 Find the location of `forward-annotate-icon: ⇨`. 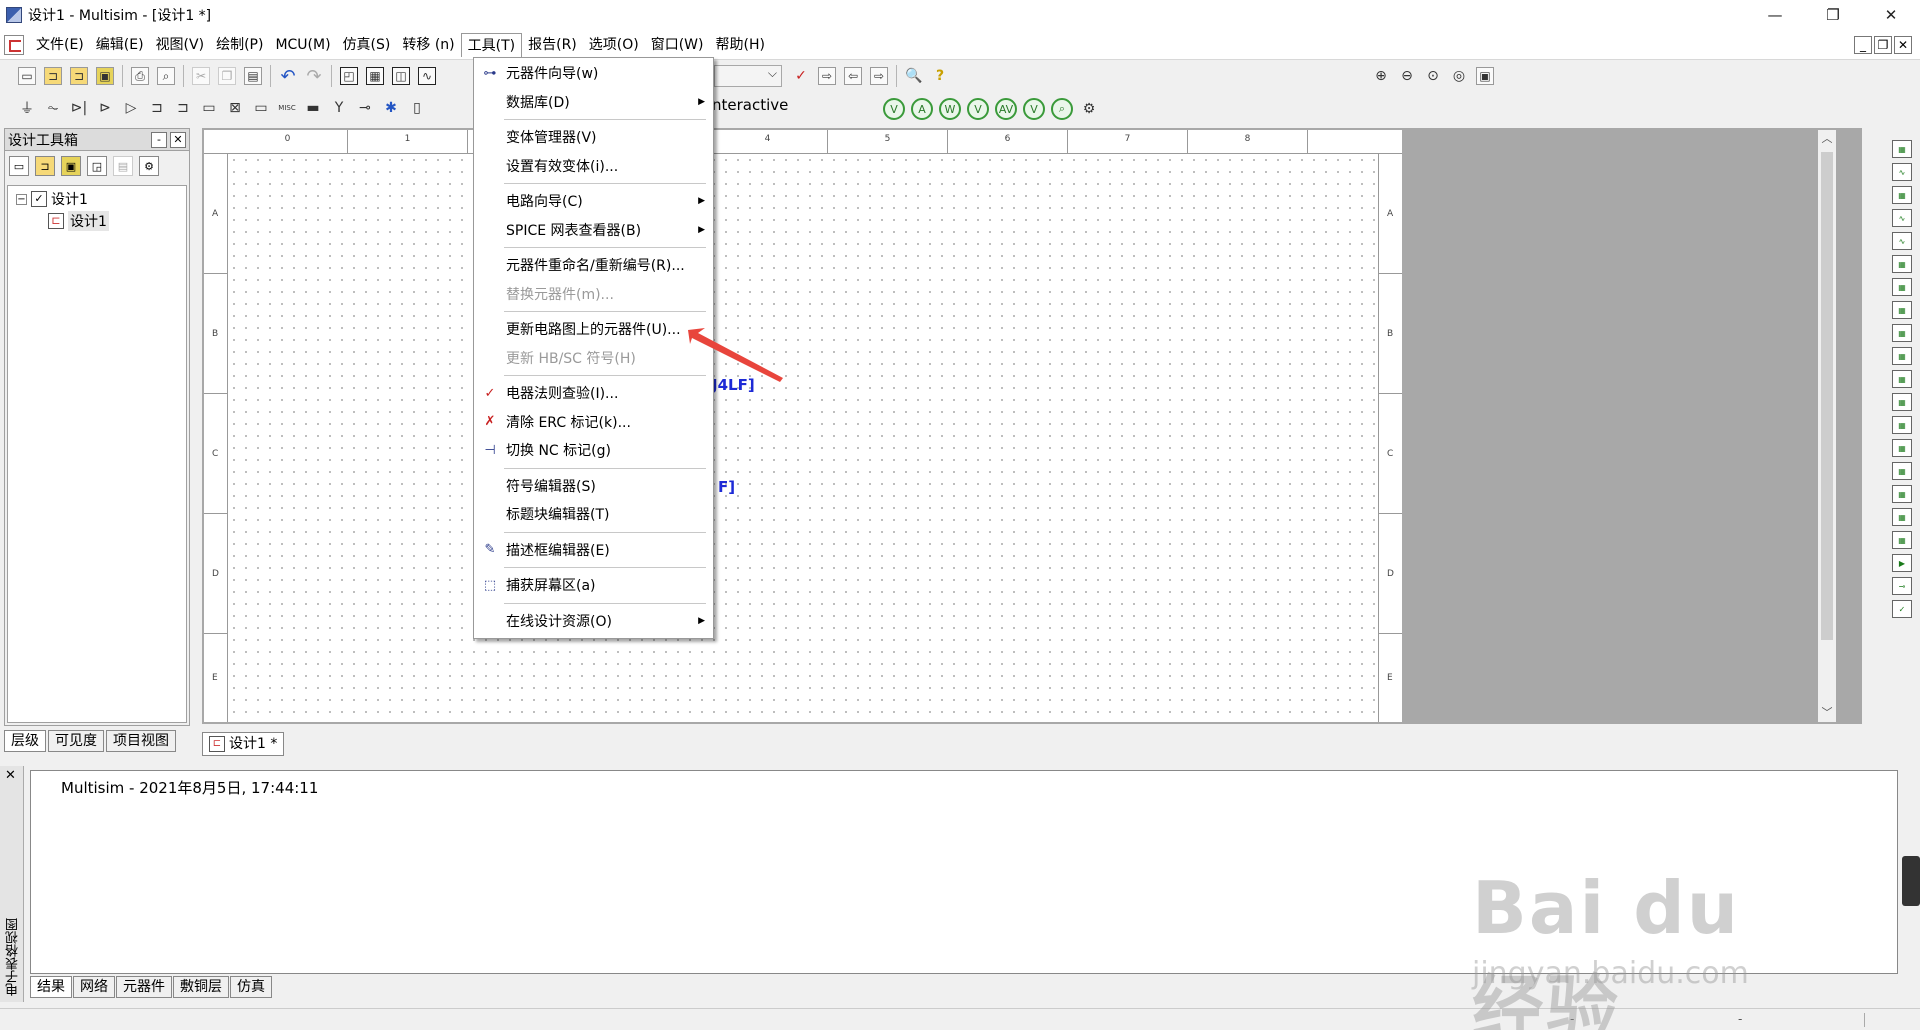

forward-annotate-icon: ⇨ is located at coordinates (879, 76).